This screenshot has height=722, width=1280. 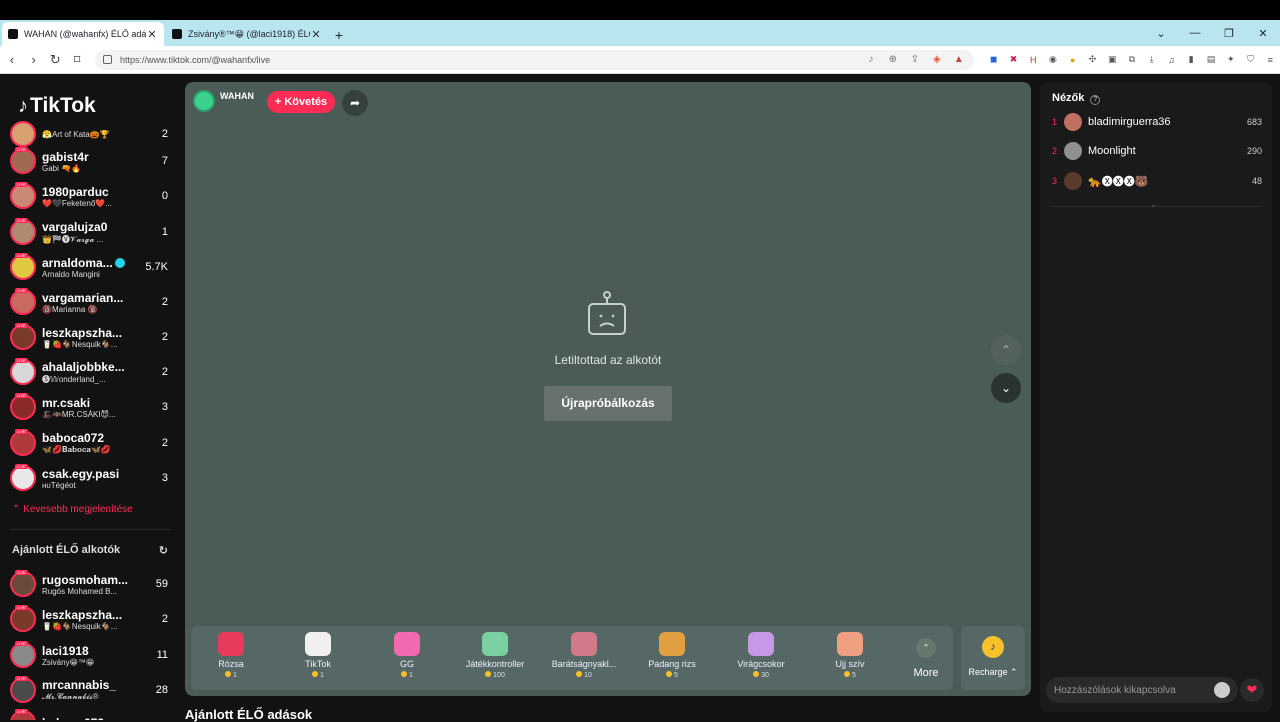 I want to click on top-viewer-row: 3 🐆🅧🅧🅧🐻 48, so click(x=1157, y=181).